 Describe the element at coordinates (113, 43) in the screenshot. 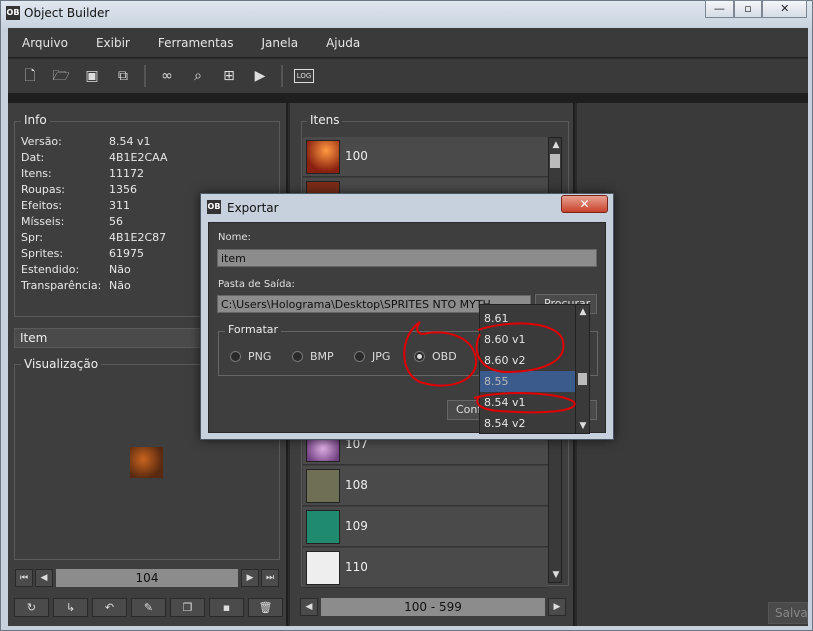

I see `menu-exibir: Exibir` at that location.